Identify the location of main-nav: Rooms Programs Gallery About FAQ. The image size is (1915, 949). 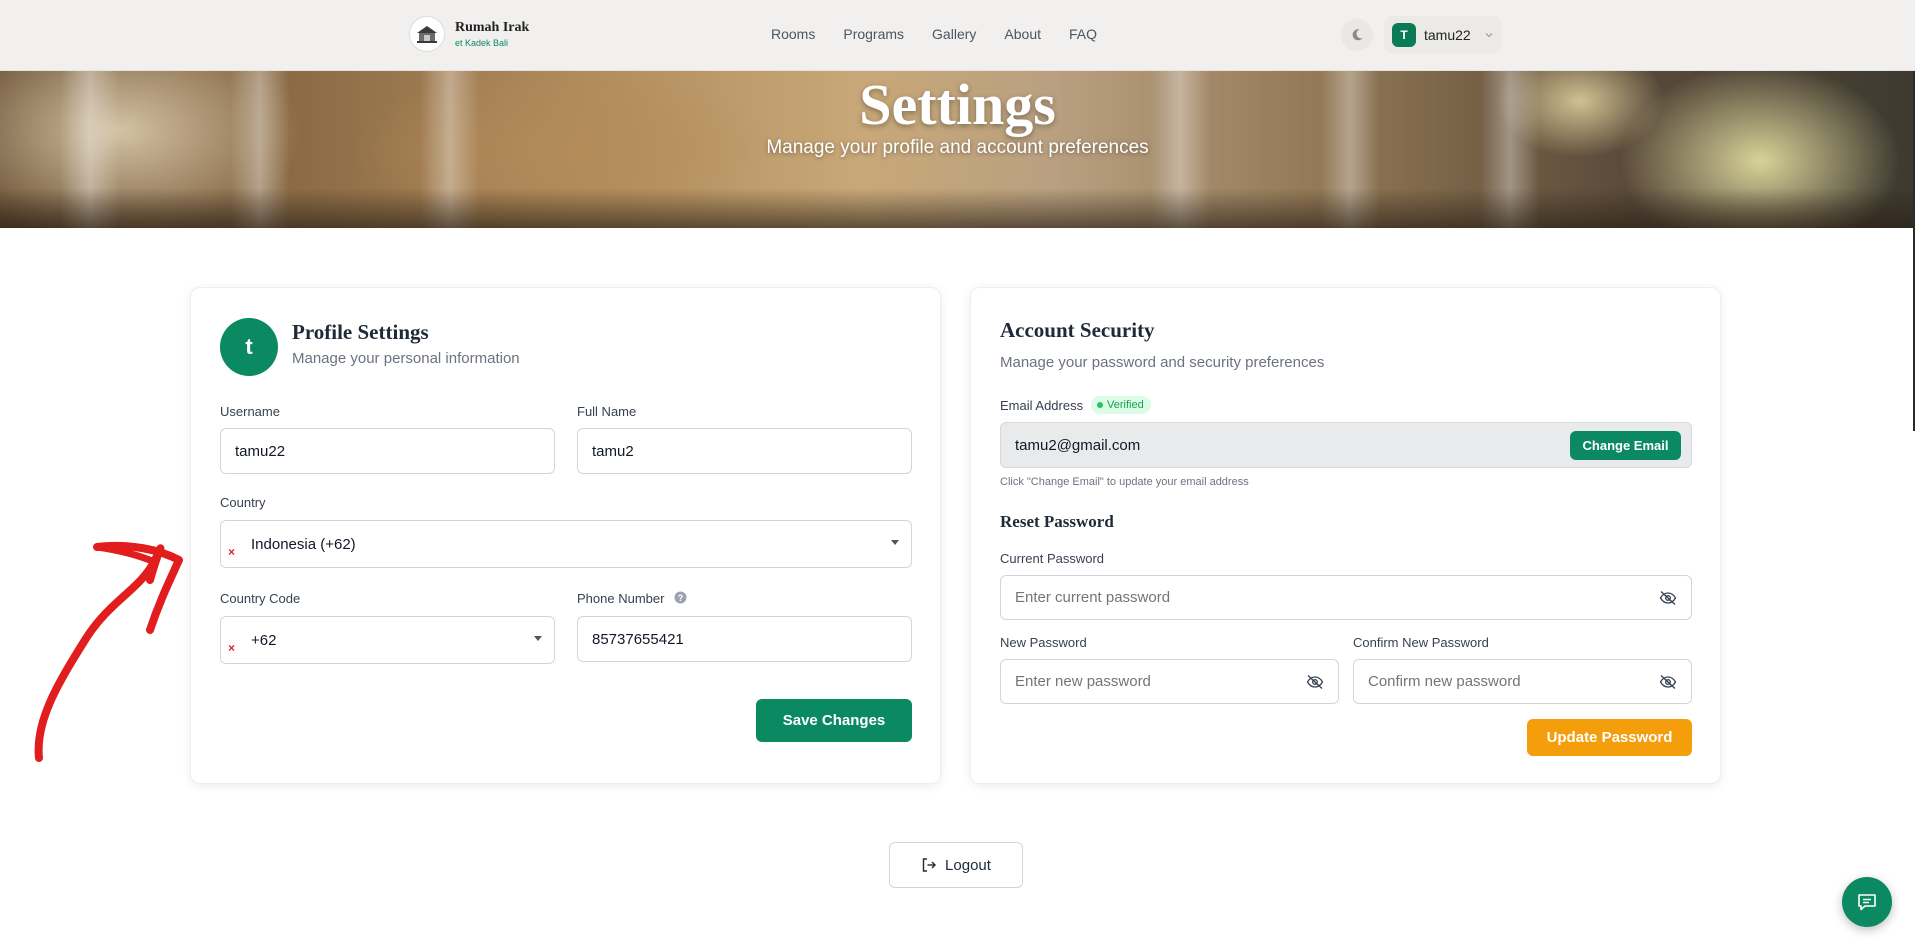
(934, 34).